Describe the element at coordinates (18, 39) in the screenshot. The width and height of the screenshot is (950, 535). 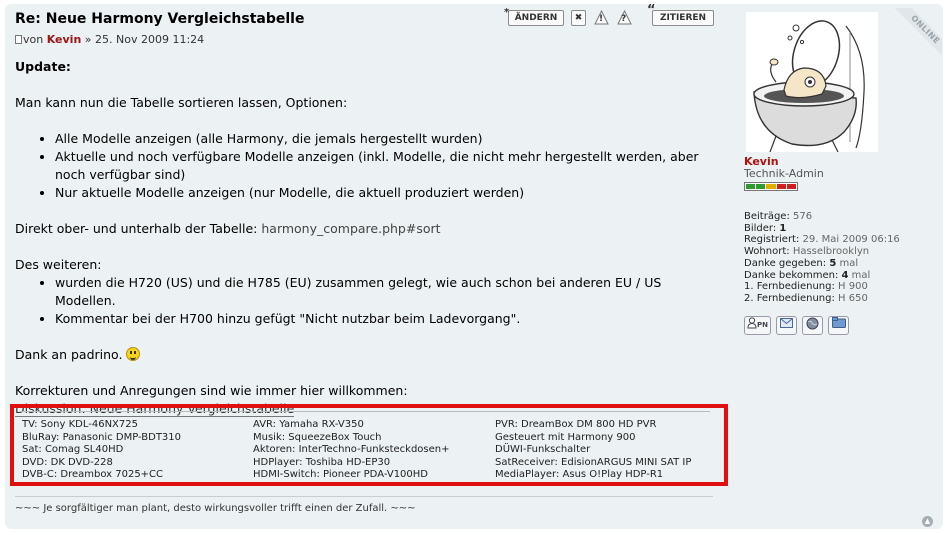
I see `post-icon` at that location.